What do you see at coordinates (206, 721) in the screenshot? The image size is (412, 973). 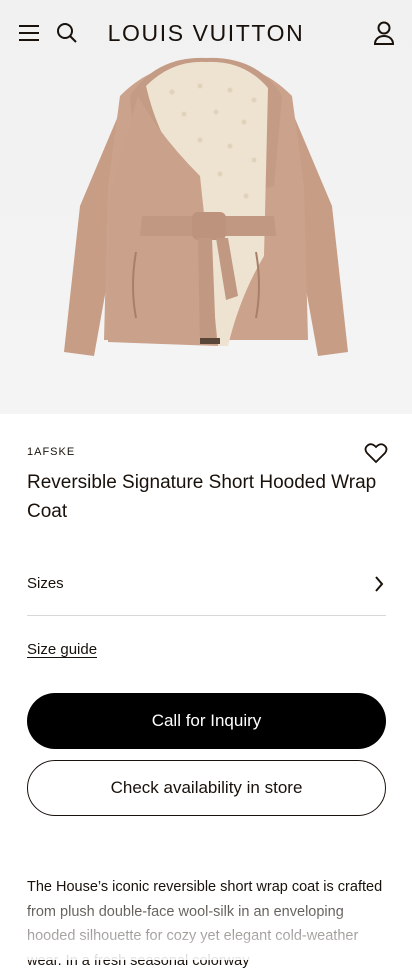 I see `call-for-inquiry-button: Call for Inquiry` at bounding box center [206, 721].